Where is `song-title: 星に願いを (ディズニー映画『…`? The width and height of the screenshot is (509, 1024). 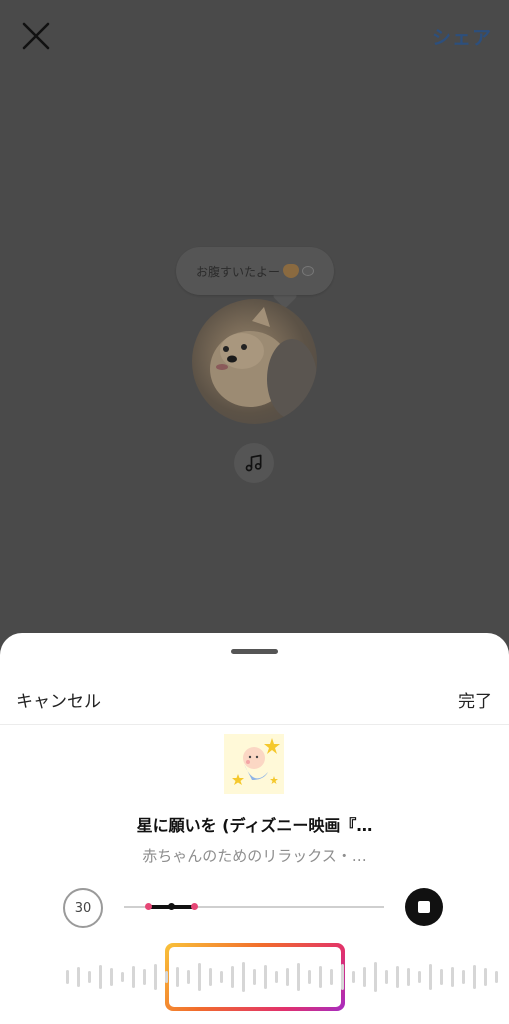 song-title: 星に願いを (ディズニー映画『… is located at coordinates (254, 825).